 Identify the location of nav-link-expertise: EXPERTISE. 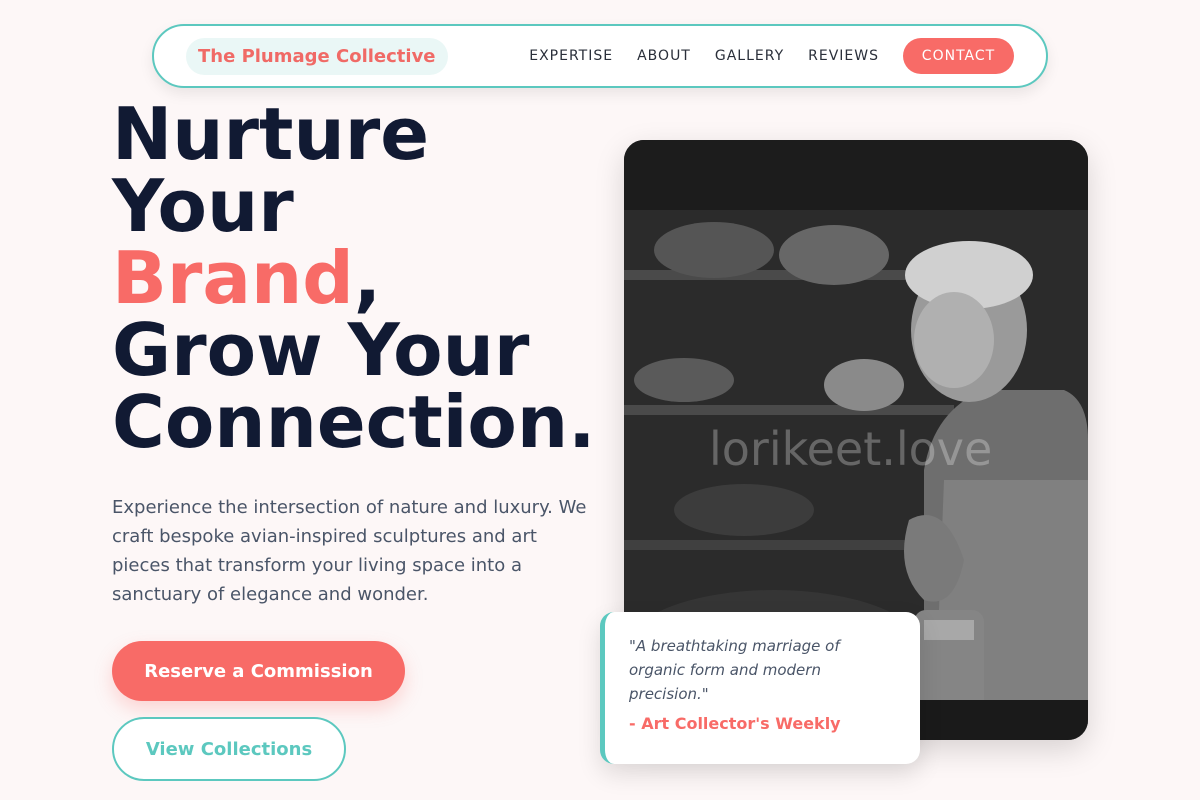
(571, 56).